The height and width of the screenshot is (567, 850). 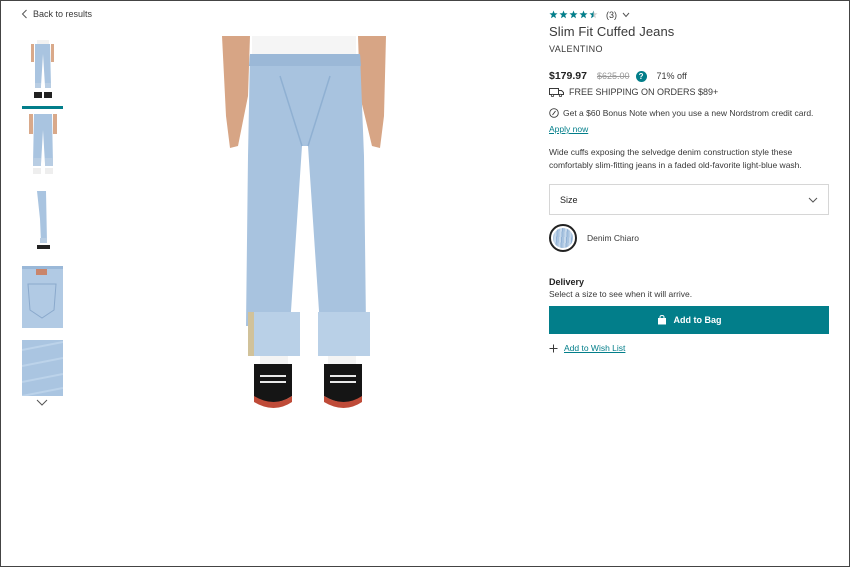 What do you see at coordinates (611, 14) in the screenshot?
I see `rating-count: (3)` at bounding box center [611, 14].